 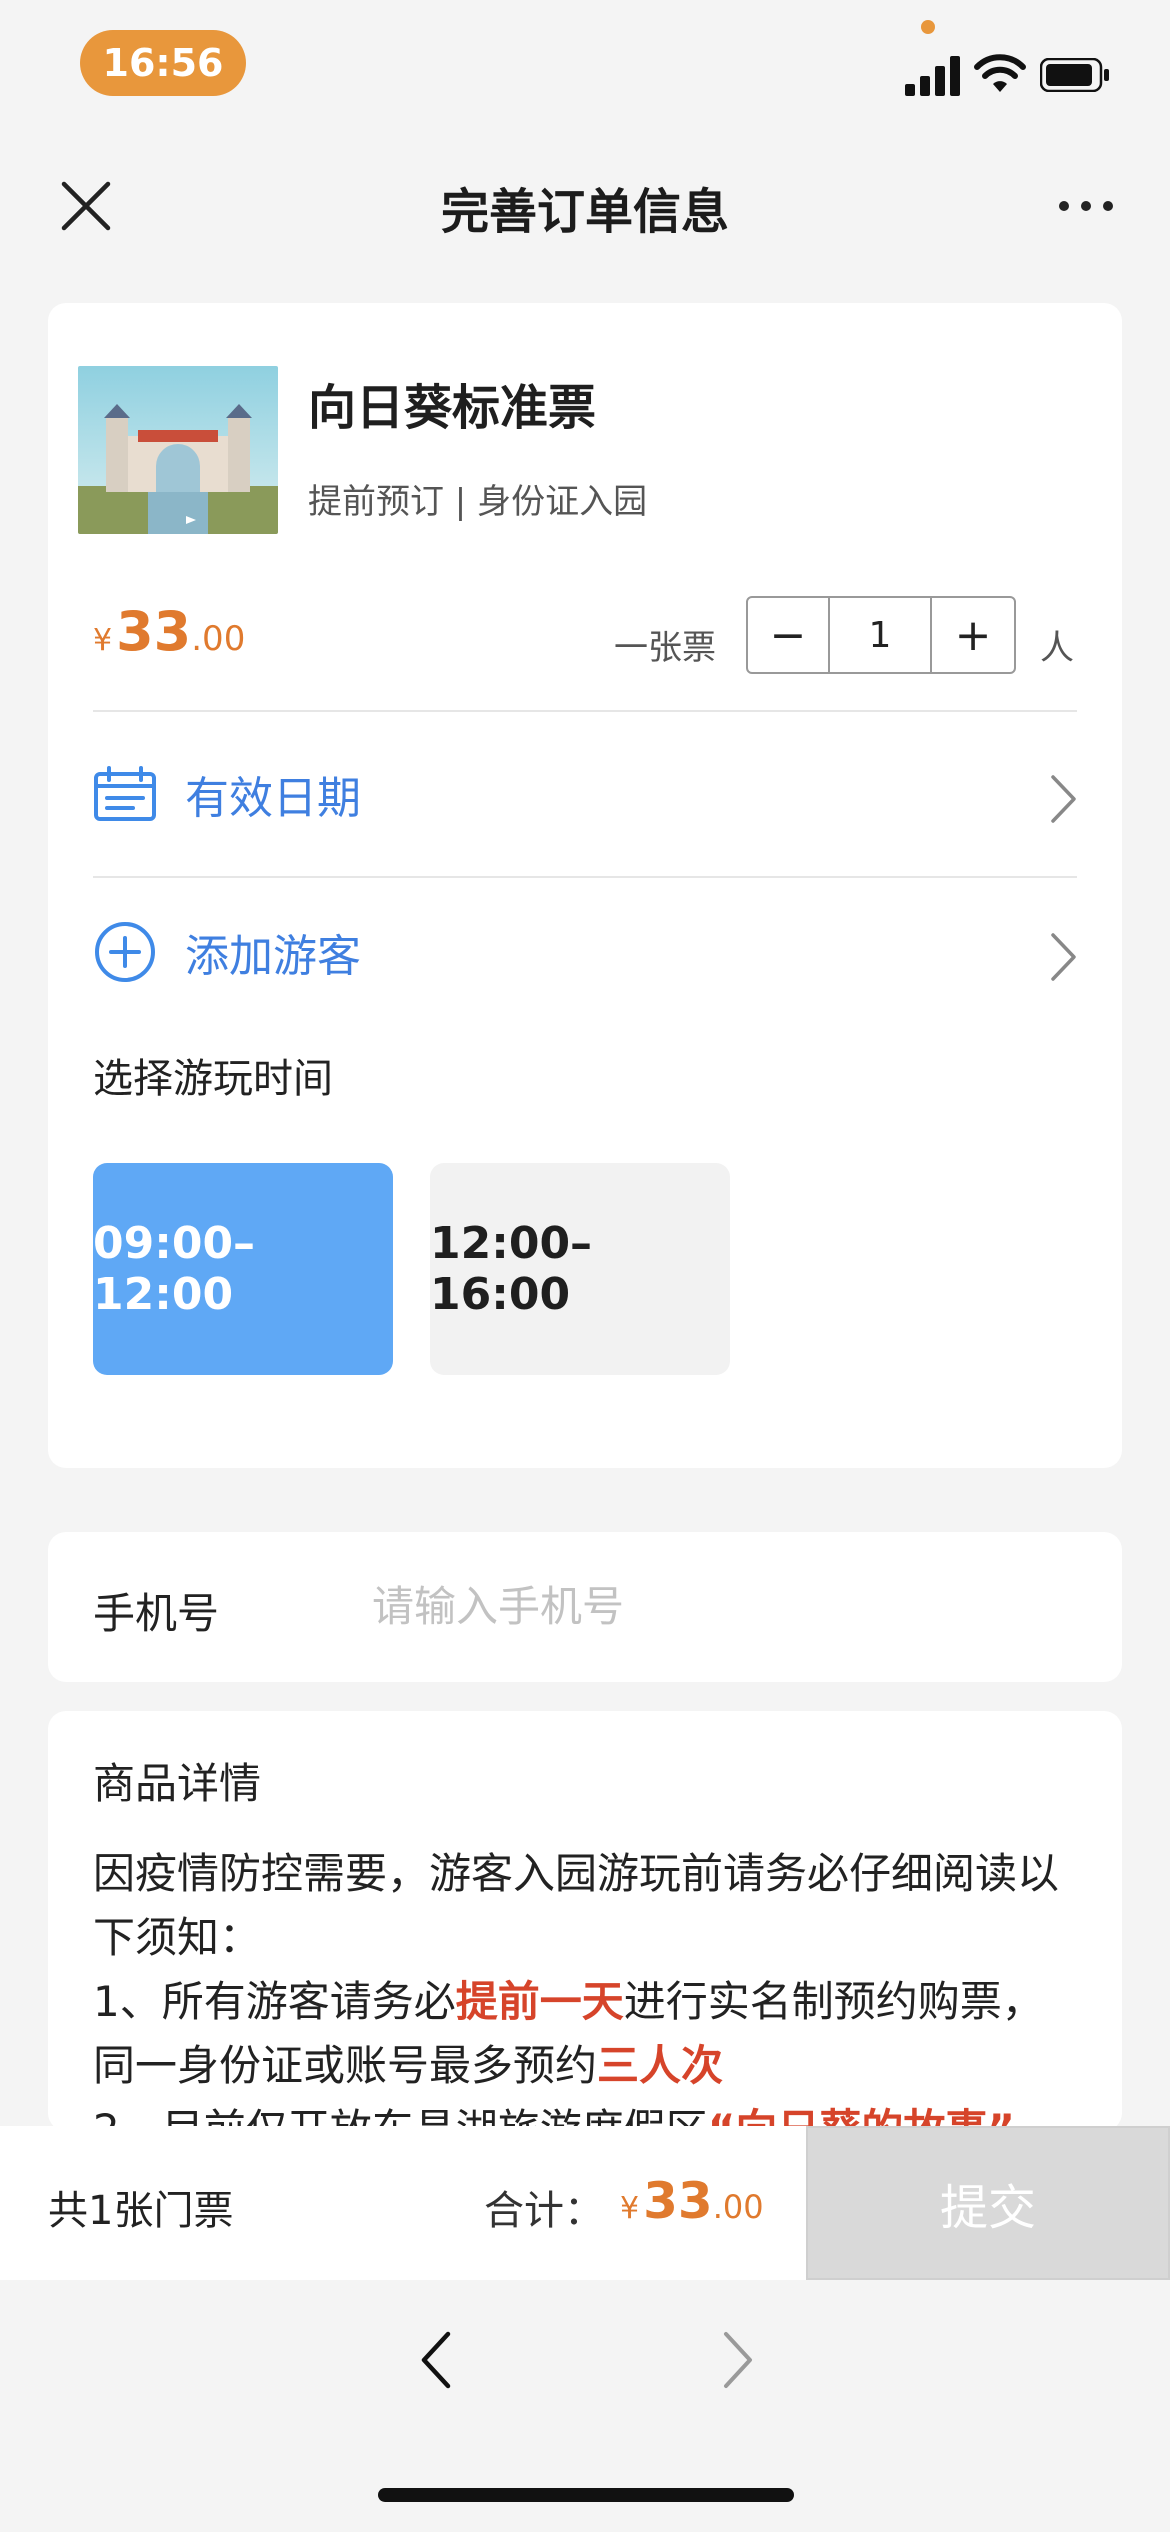 What do you see at coordinates (156, 1613) in the screenshot?
I see `phone-label: 手机号` at bounding box center [156, 1613].